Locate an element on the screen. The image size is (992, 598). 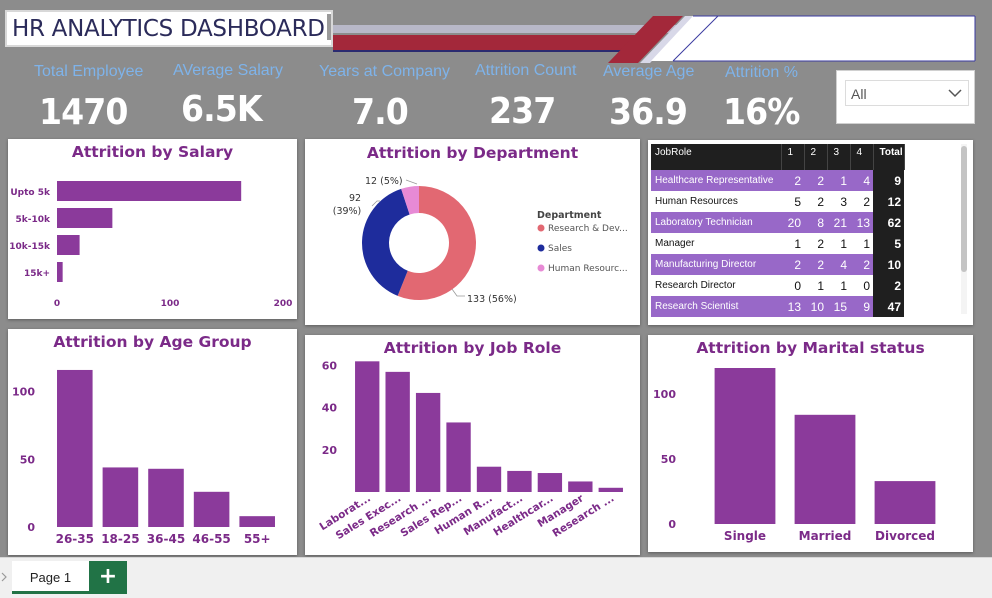
matrix-value-cell: 4 is located at coordinates (838, 264).